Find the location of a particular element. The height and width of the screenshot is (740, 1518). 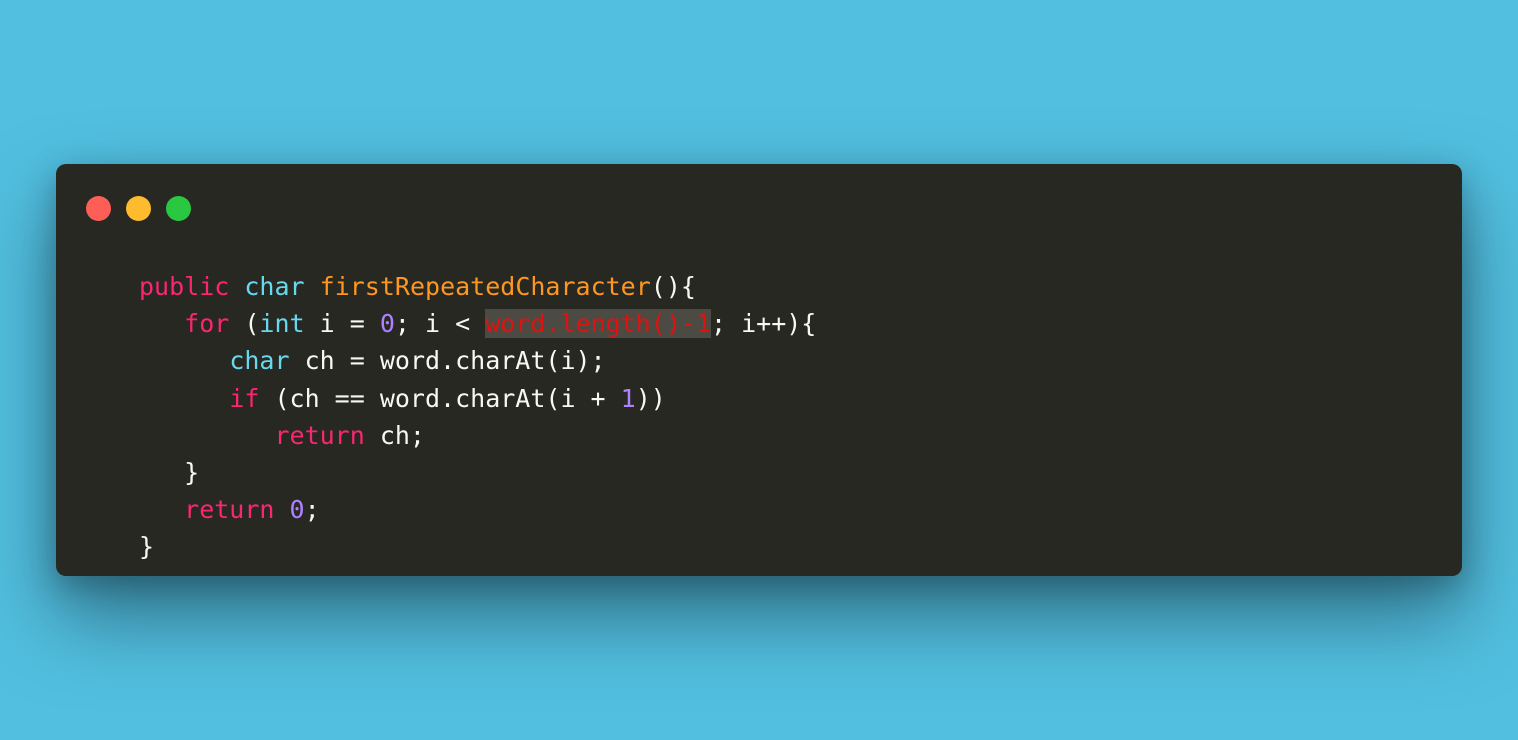

code-text: ; i < is located at coordinates (440, 324).